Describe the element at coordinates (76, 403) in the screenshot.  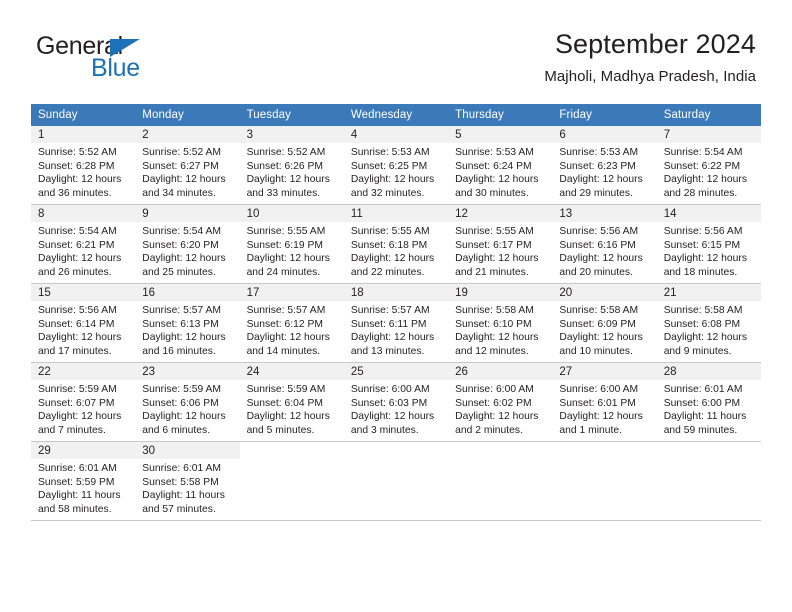
I see `sunset-time: Sunset: 6:07 PM` at that location.